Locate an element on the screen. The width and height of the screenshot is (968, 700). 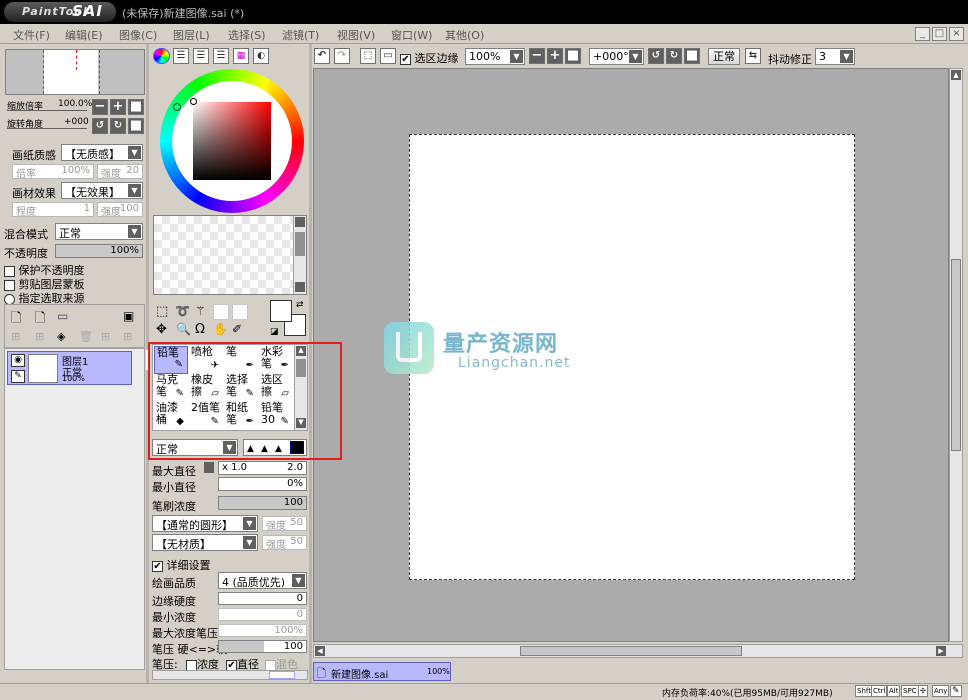
canvas-zoom-reset-button: ■ is located at coordinates (573, 56).